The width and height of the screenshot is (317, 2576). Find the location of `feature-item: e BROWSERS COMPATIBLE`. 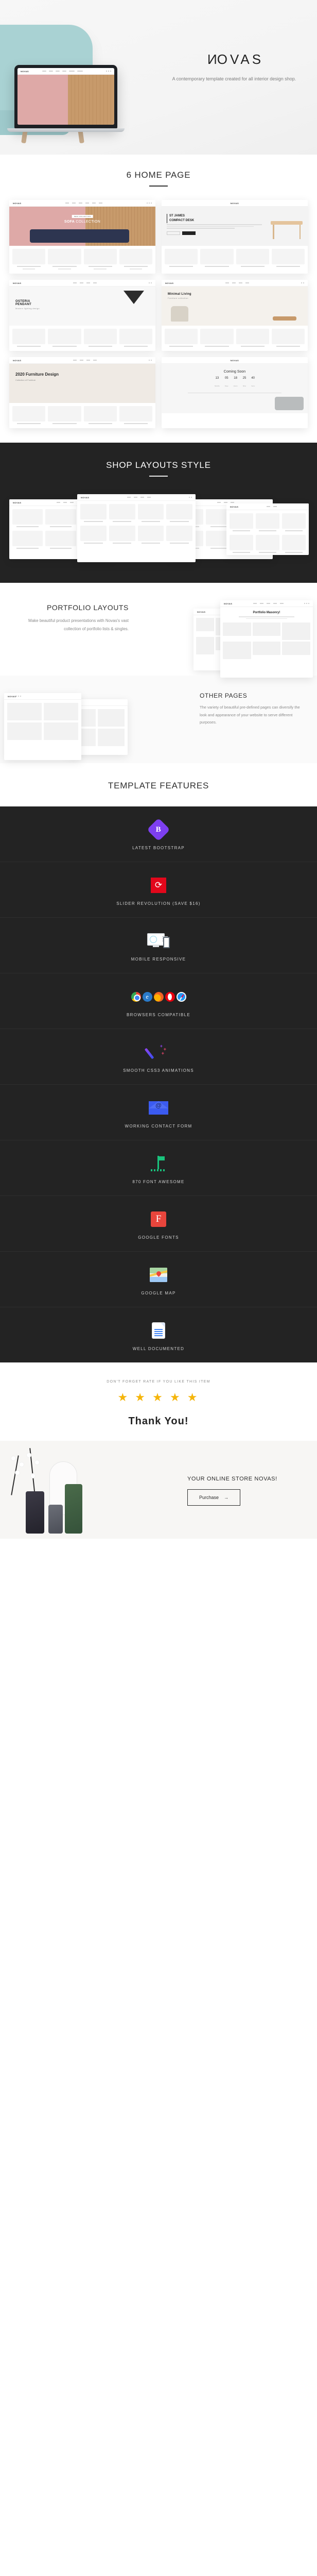

feature-item: e BROWSERS COMPATIBLE is located at coordinates (158, 1001).